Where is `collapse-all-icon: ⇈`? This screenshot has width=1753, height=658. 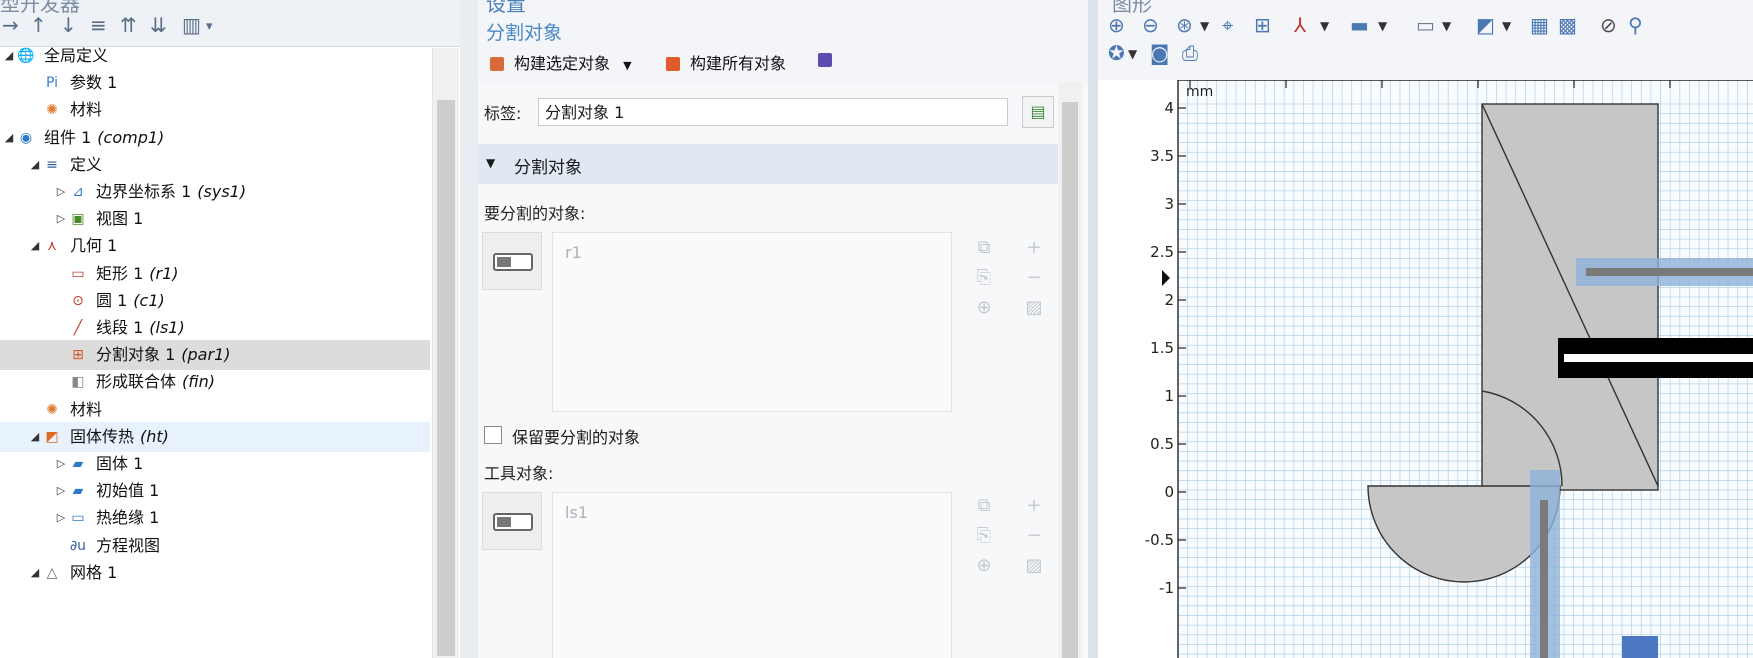
collapse-all-icon: ⇈ is located at coordinates (128, 25).